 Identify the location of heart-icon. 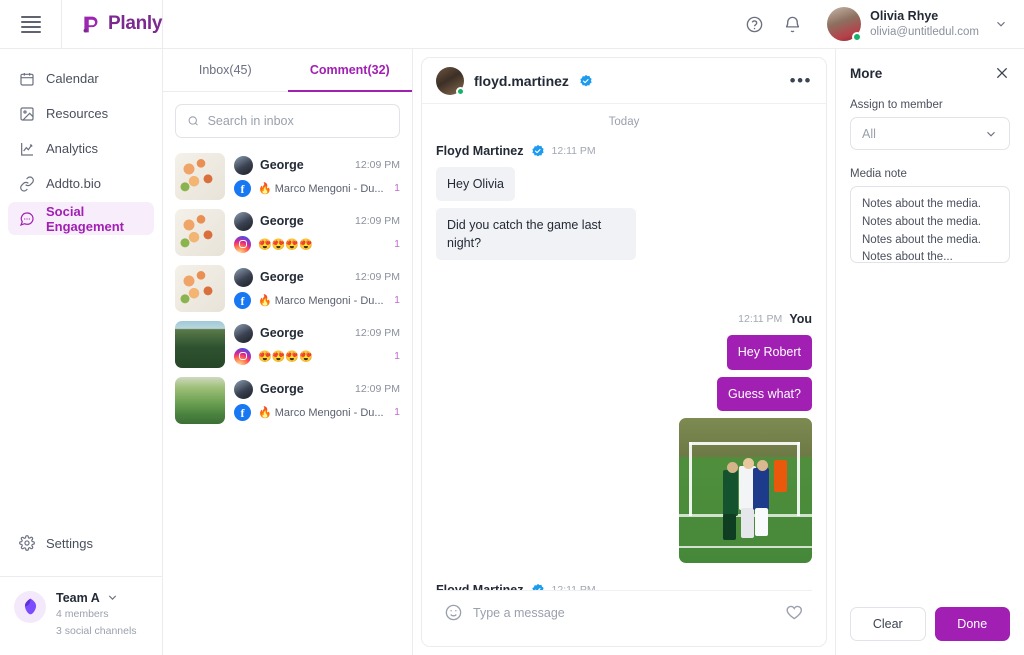
(794, 613).